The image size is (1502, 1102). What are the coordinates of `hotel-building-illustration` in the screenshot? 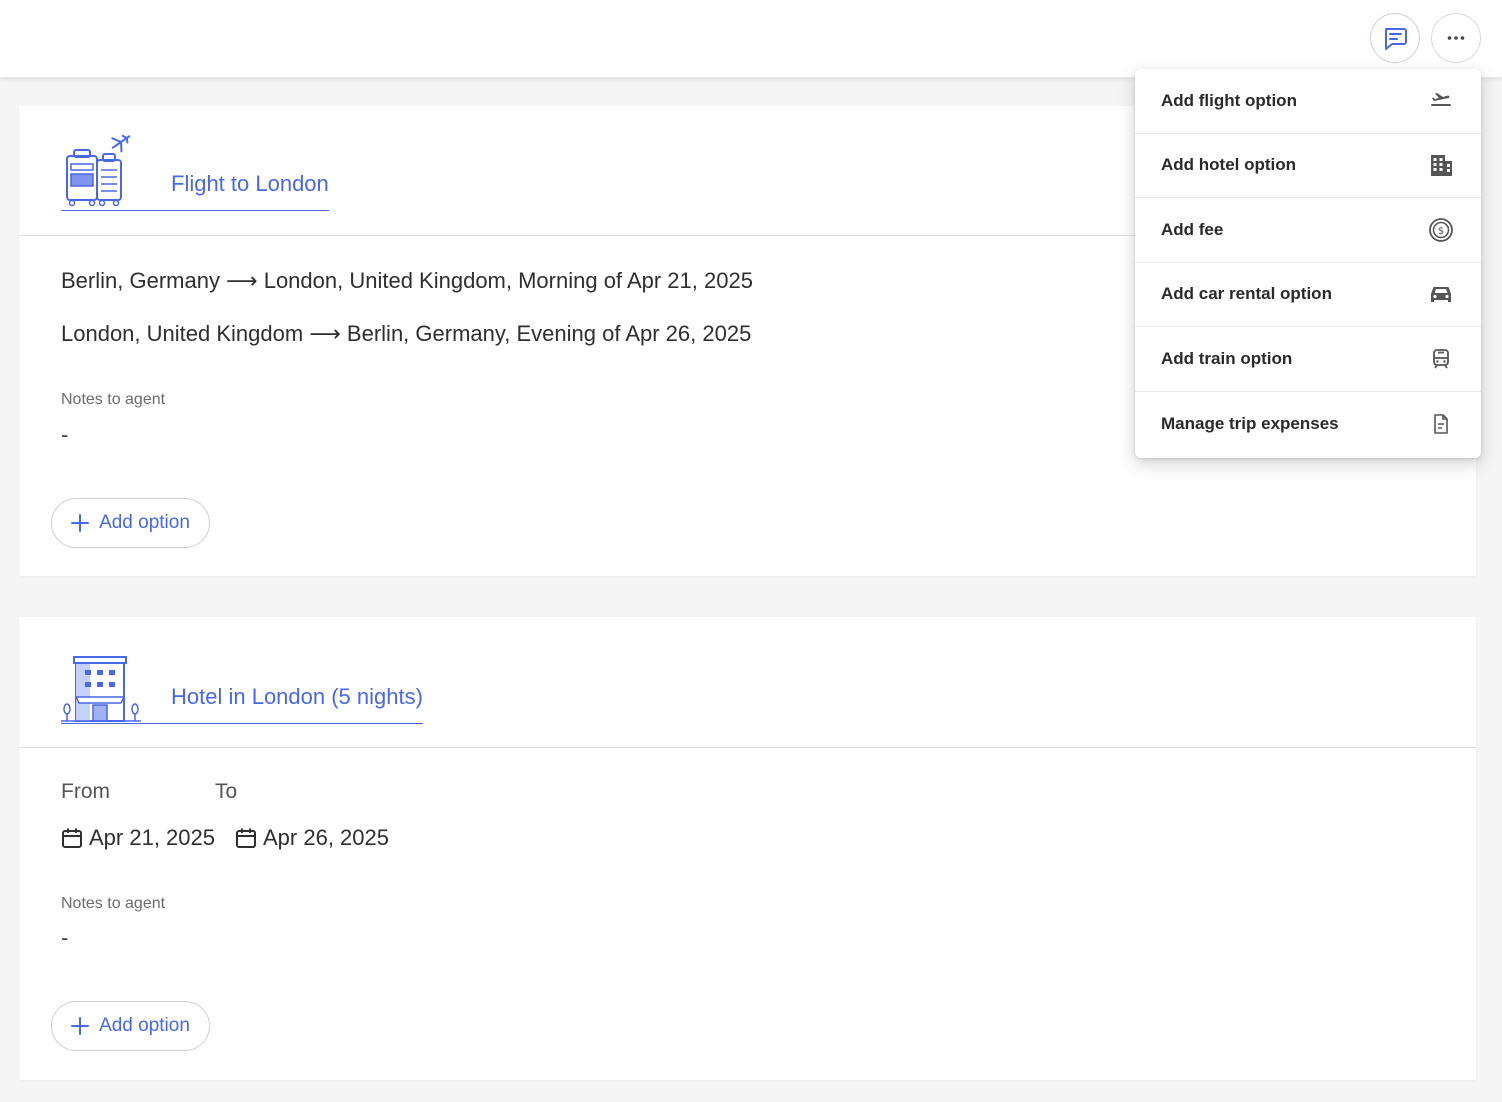 It's located at (101, 689).